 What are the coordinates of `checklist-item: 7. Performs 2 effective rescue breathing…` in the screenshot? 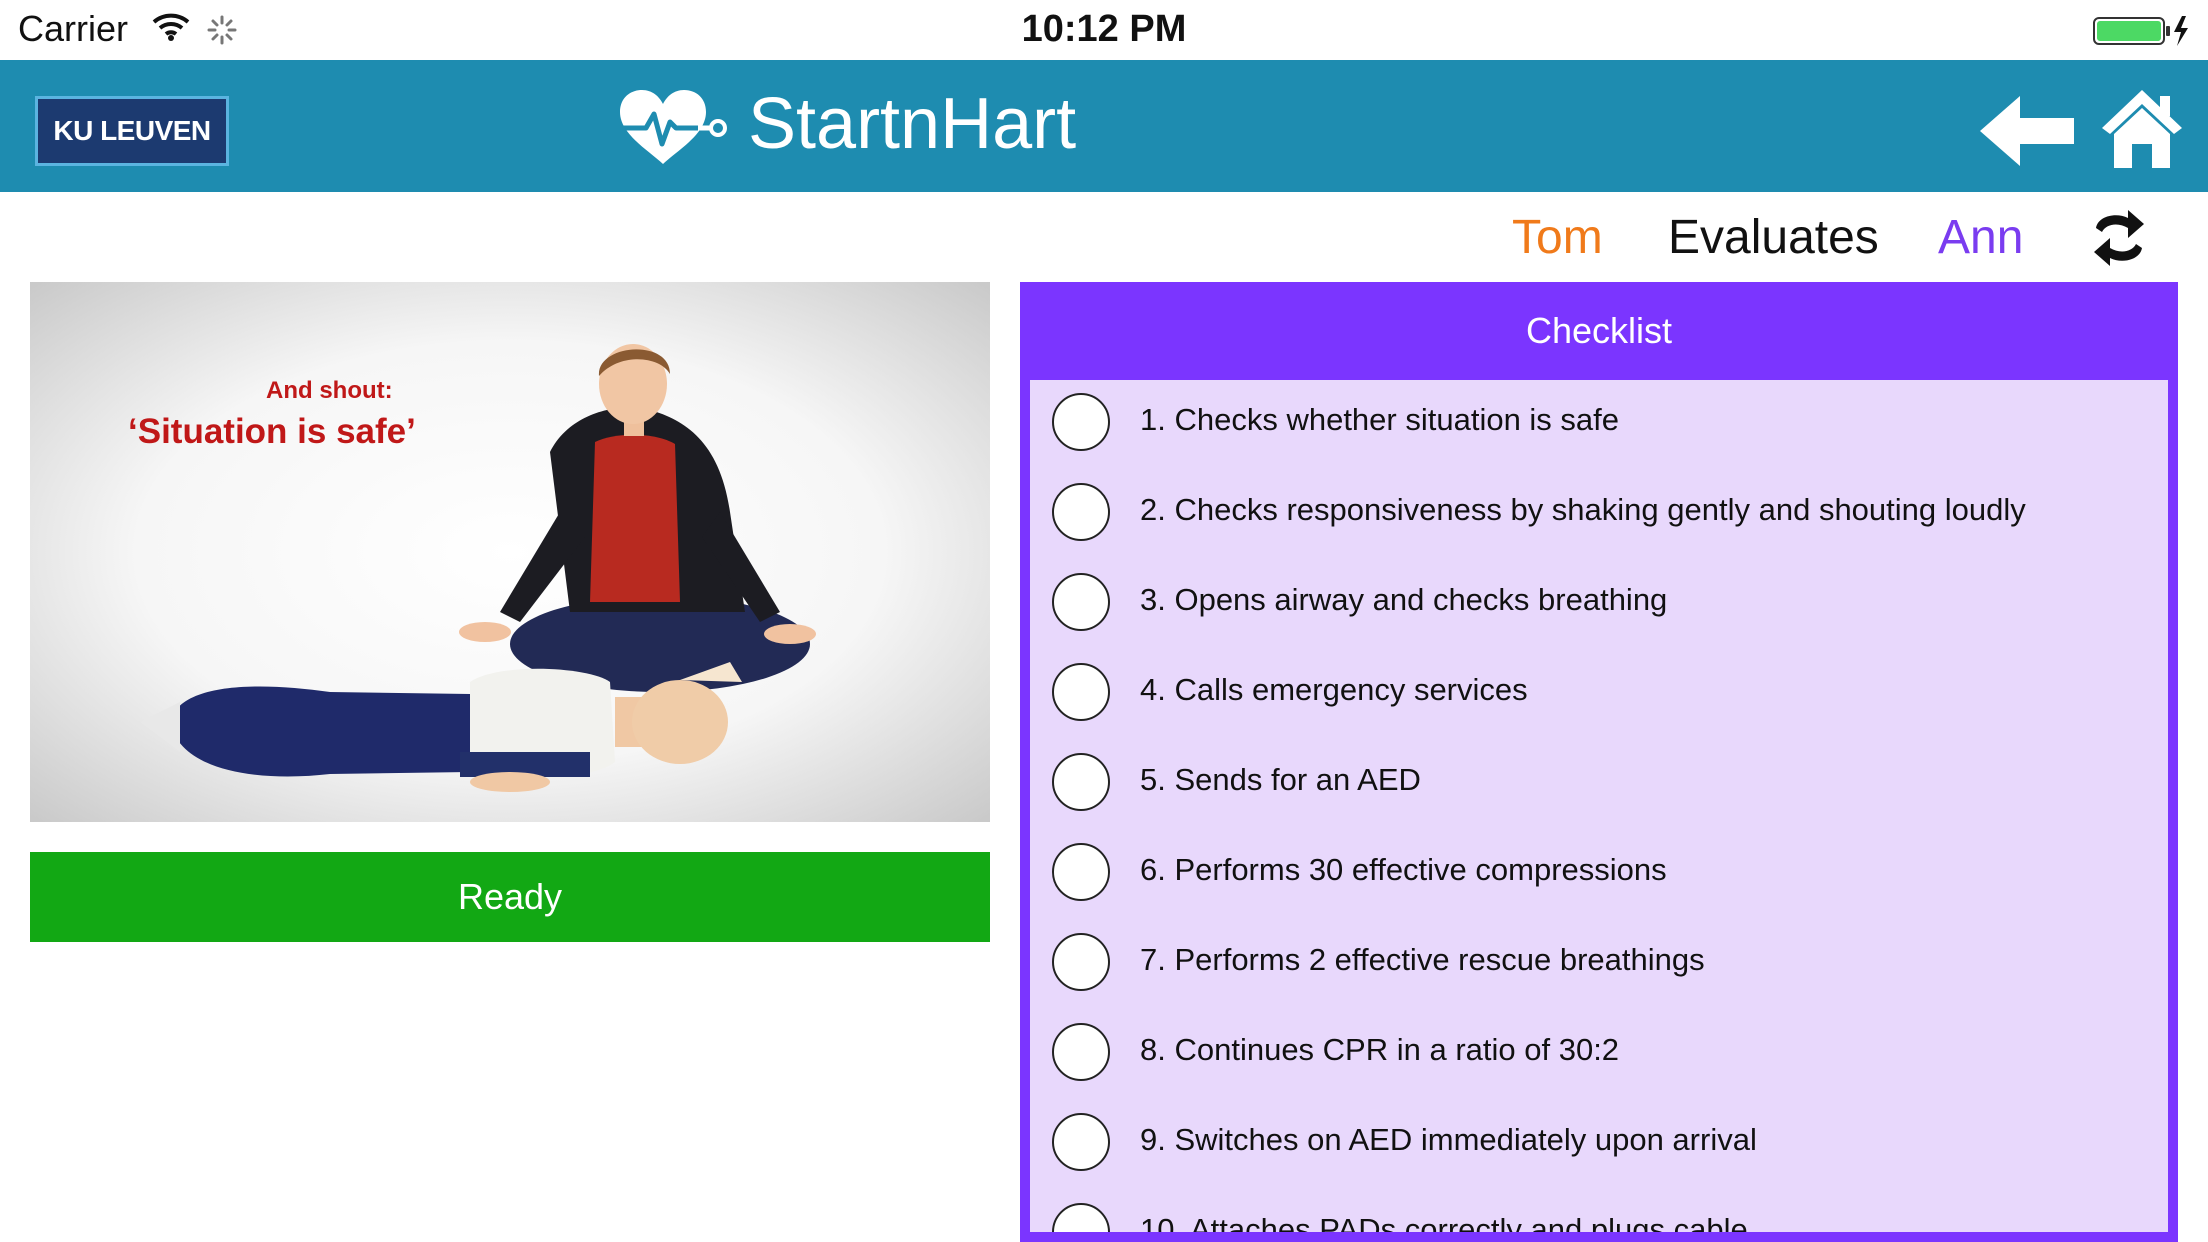 It's located at (1599, 965).